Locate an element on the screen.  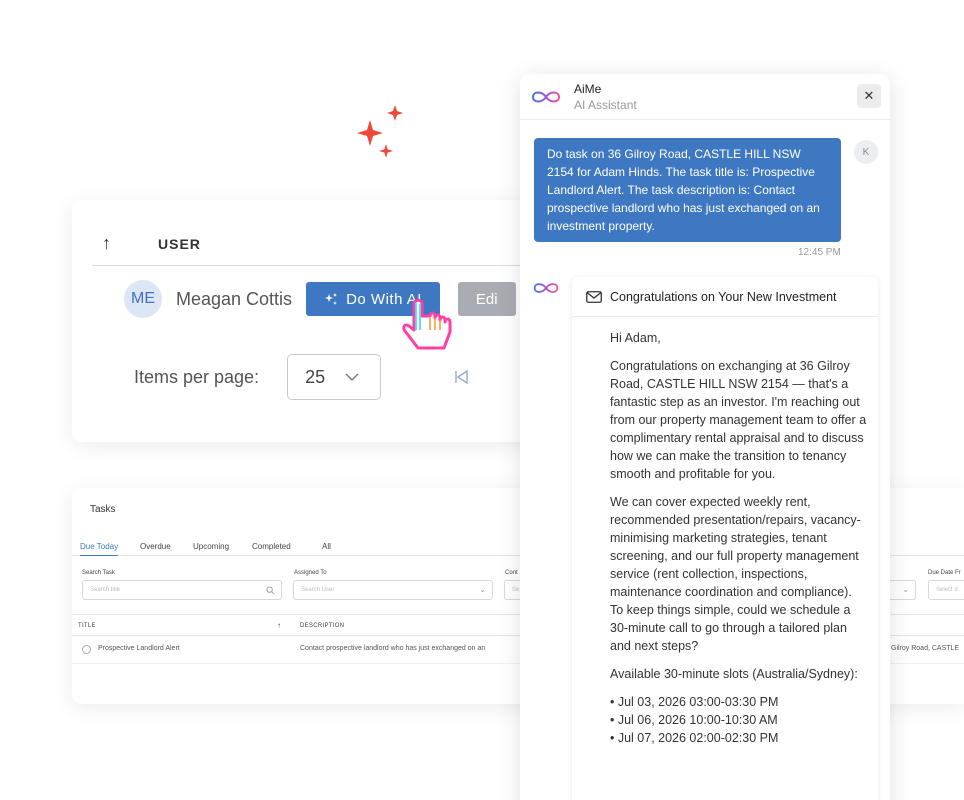
items-per-page-value: 25 is located at coordinates (315, 376).